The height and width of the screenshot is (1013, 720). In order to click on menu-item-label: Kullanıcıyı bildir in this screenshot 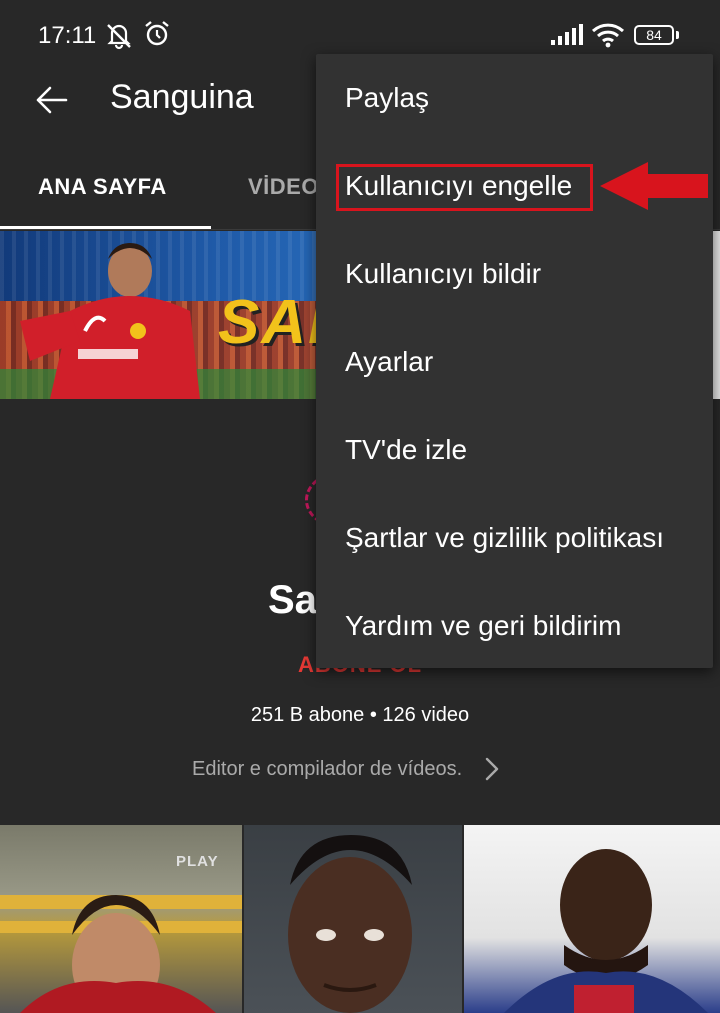, I will do `click(443, 273)`.